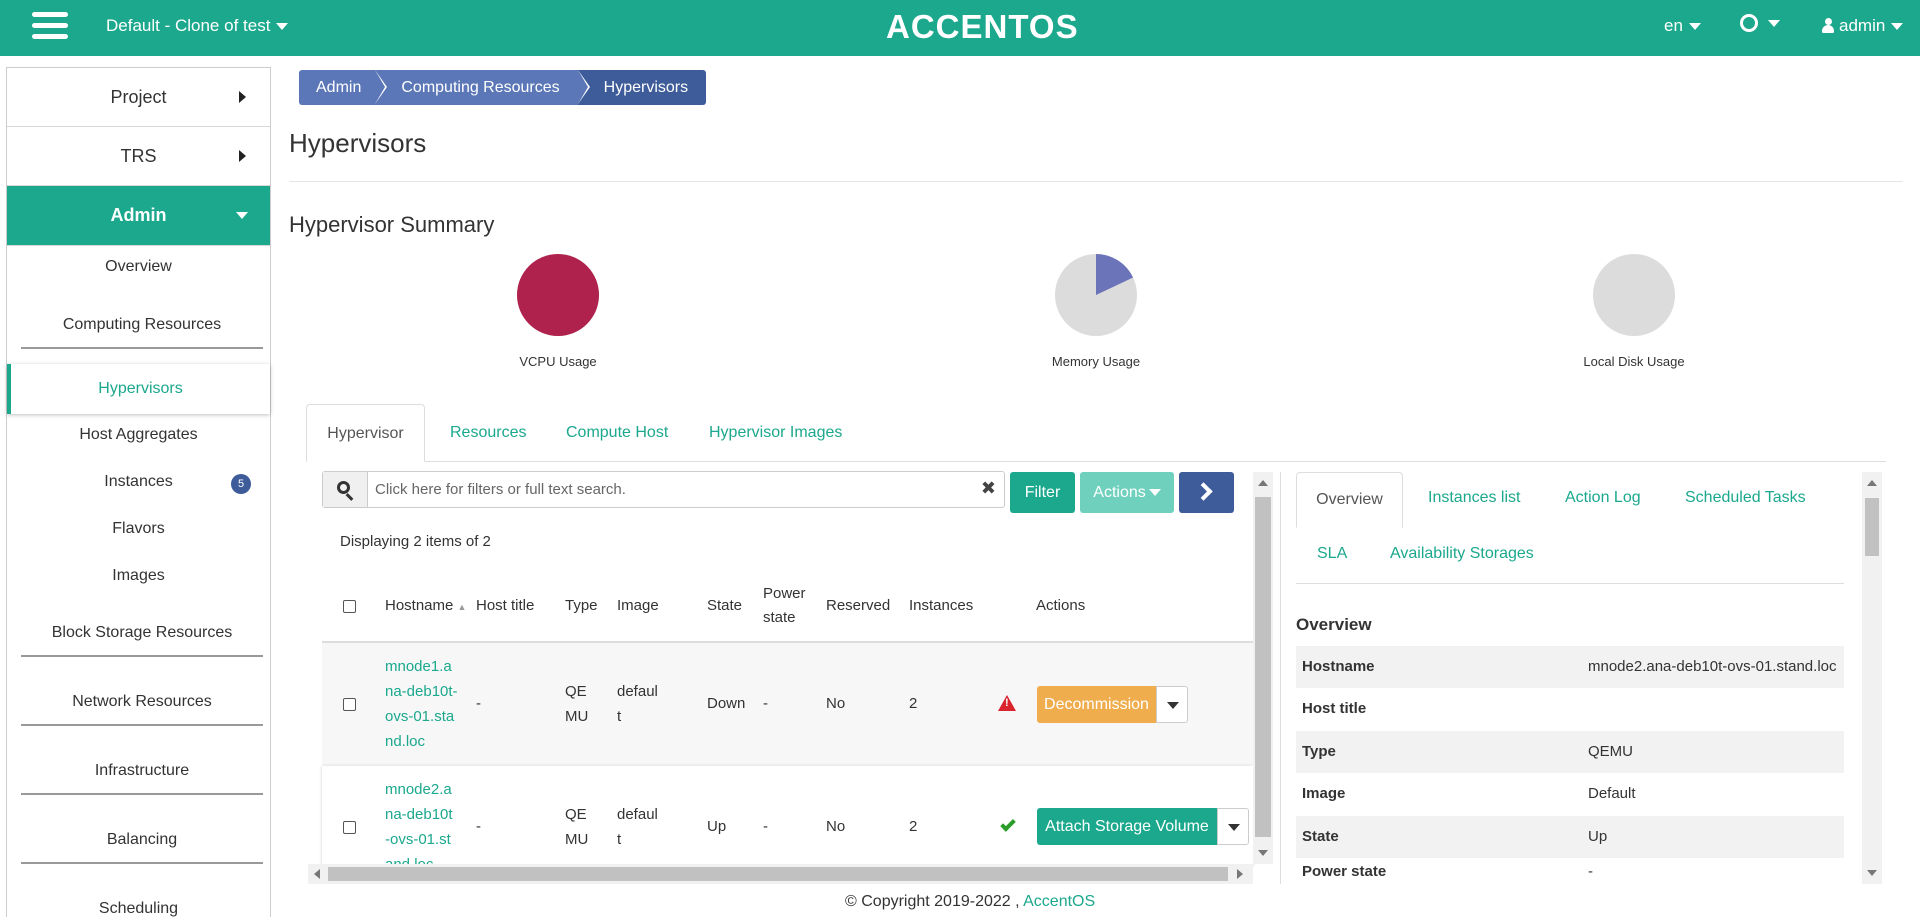 Image resolution: width=1920 pixels, height=918 pixels. What do you see at coordinates (558, 361) in the screenshot?
I see `chart-label: VCPU Usage` at bounding box center [558, 361].